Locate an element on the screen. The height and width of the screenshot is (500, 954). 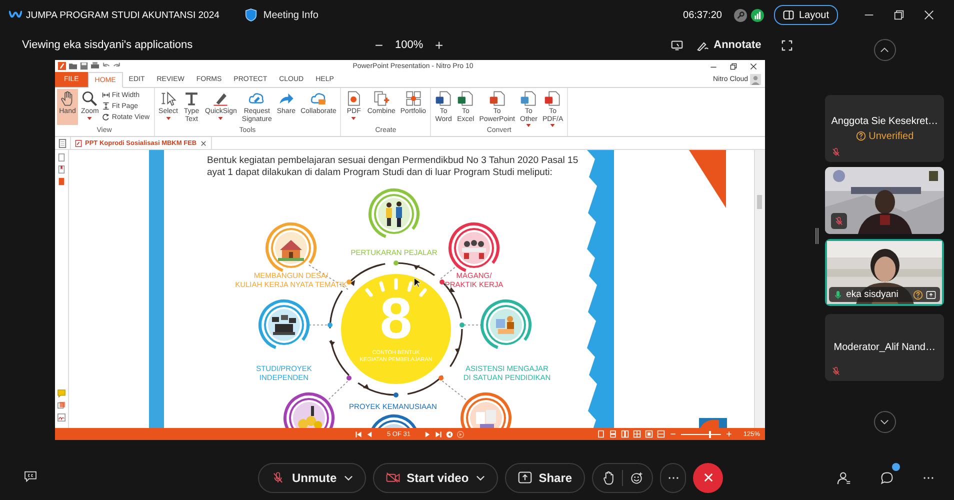
comment-icon is located at coordinates (61, 393).